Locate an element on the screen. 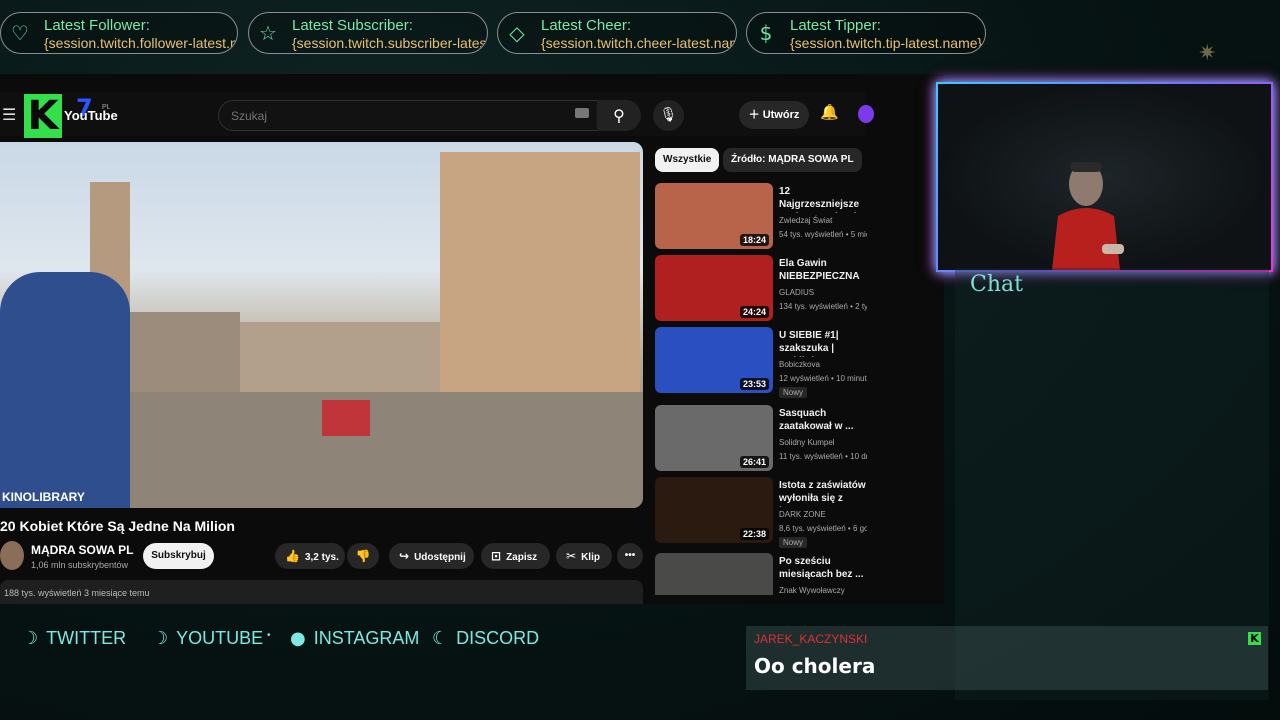 The width and height of the screenshot is (1280, 720). voice-search-button: 🎙 is located at coordinates (668, 115).